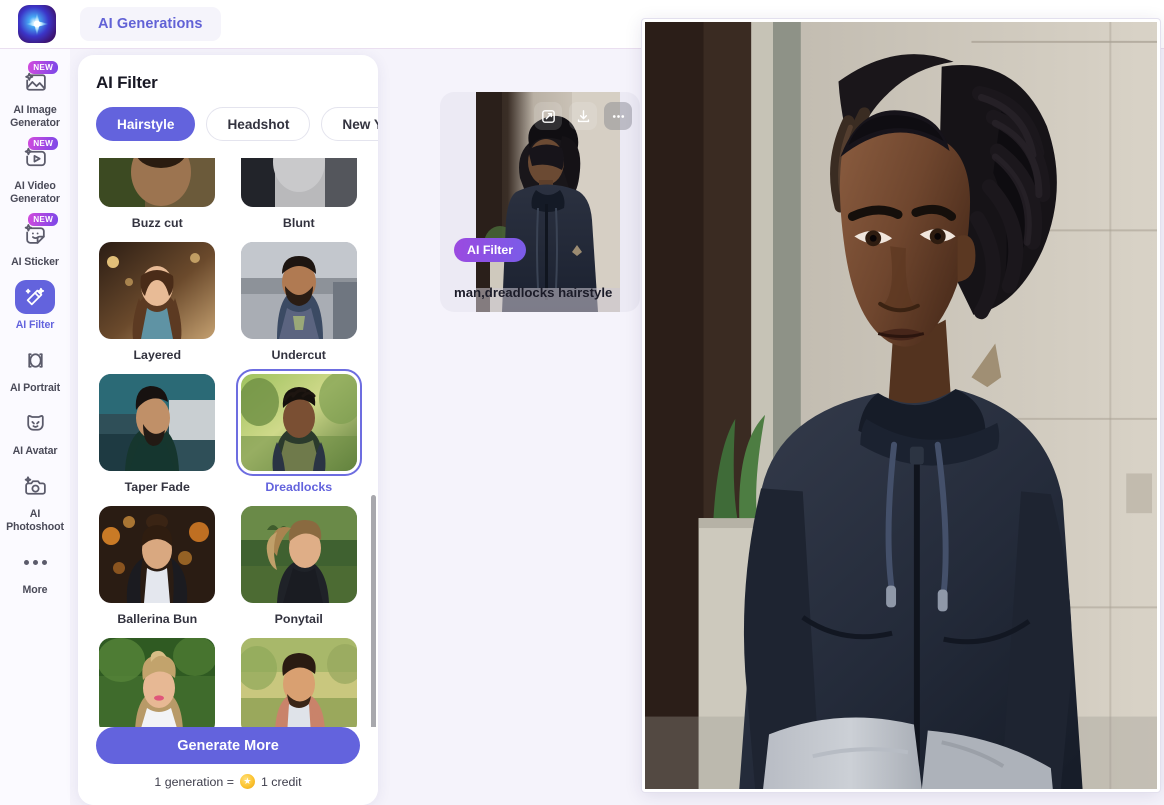 The width and height of the screenshot is (1164, 805). I want to click on sparkle-glyph-icon, so click(37, 24).